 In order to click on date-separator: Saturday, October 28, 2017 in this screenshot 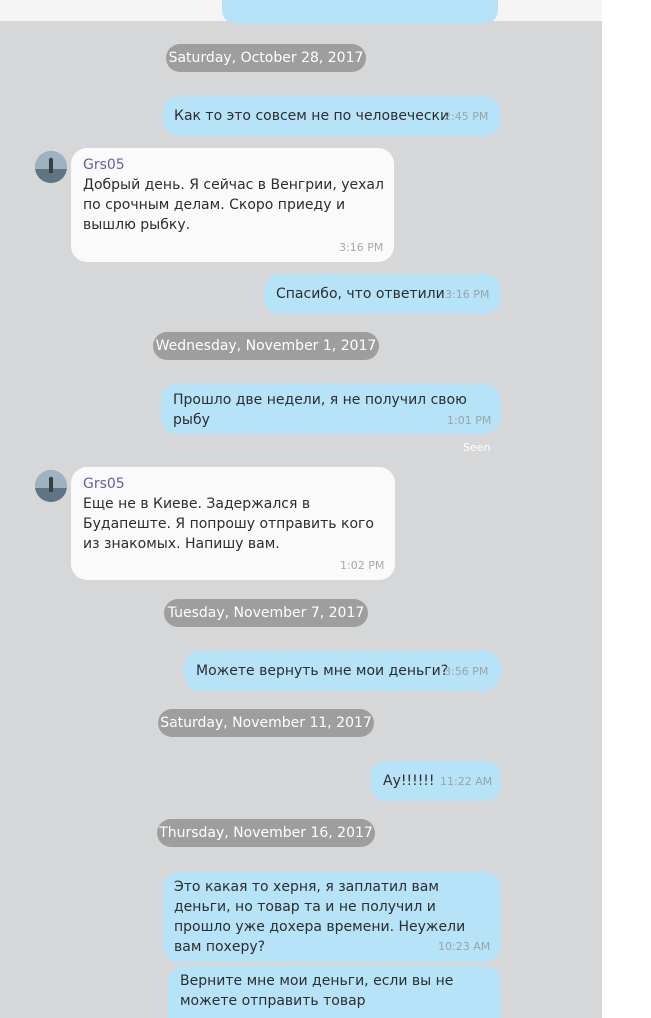, I will do `click(266, 58)`.